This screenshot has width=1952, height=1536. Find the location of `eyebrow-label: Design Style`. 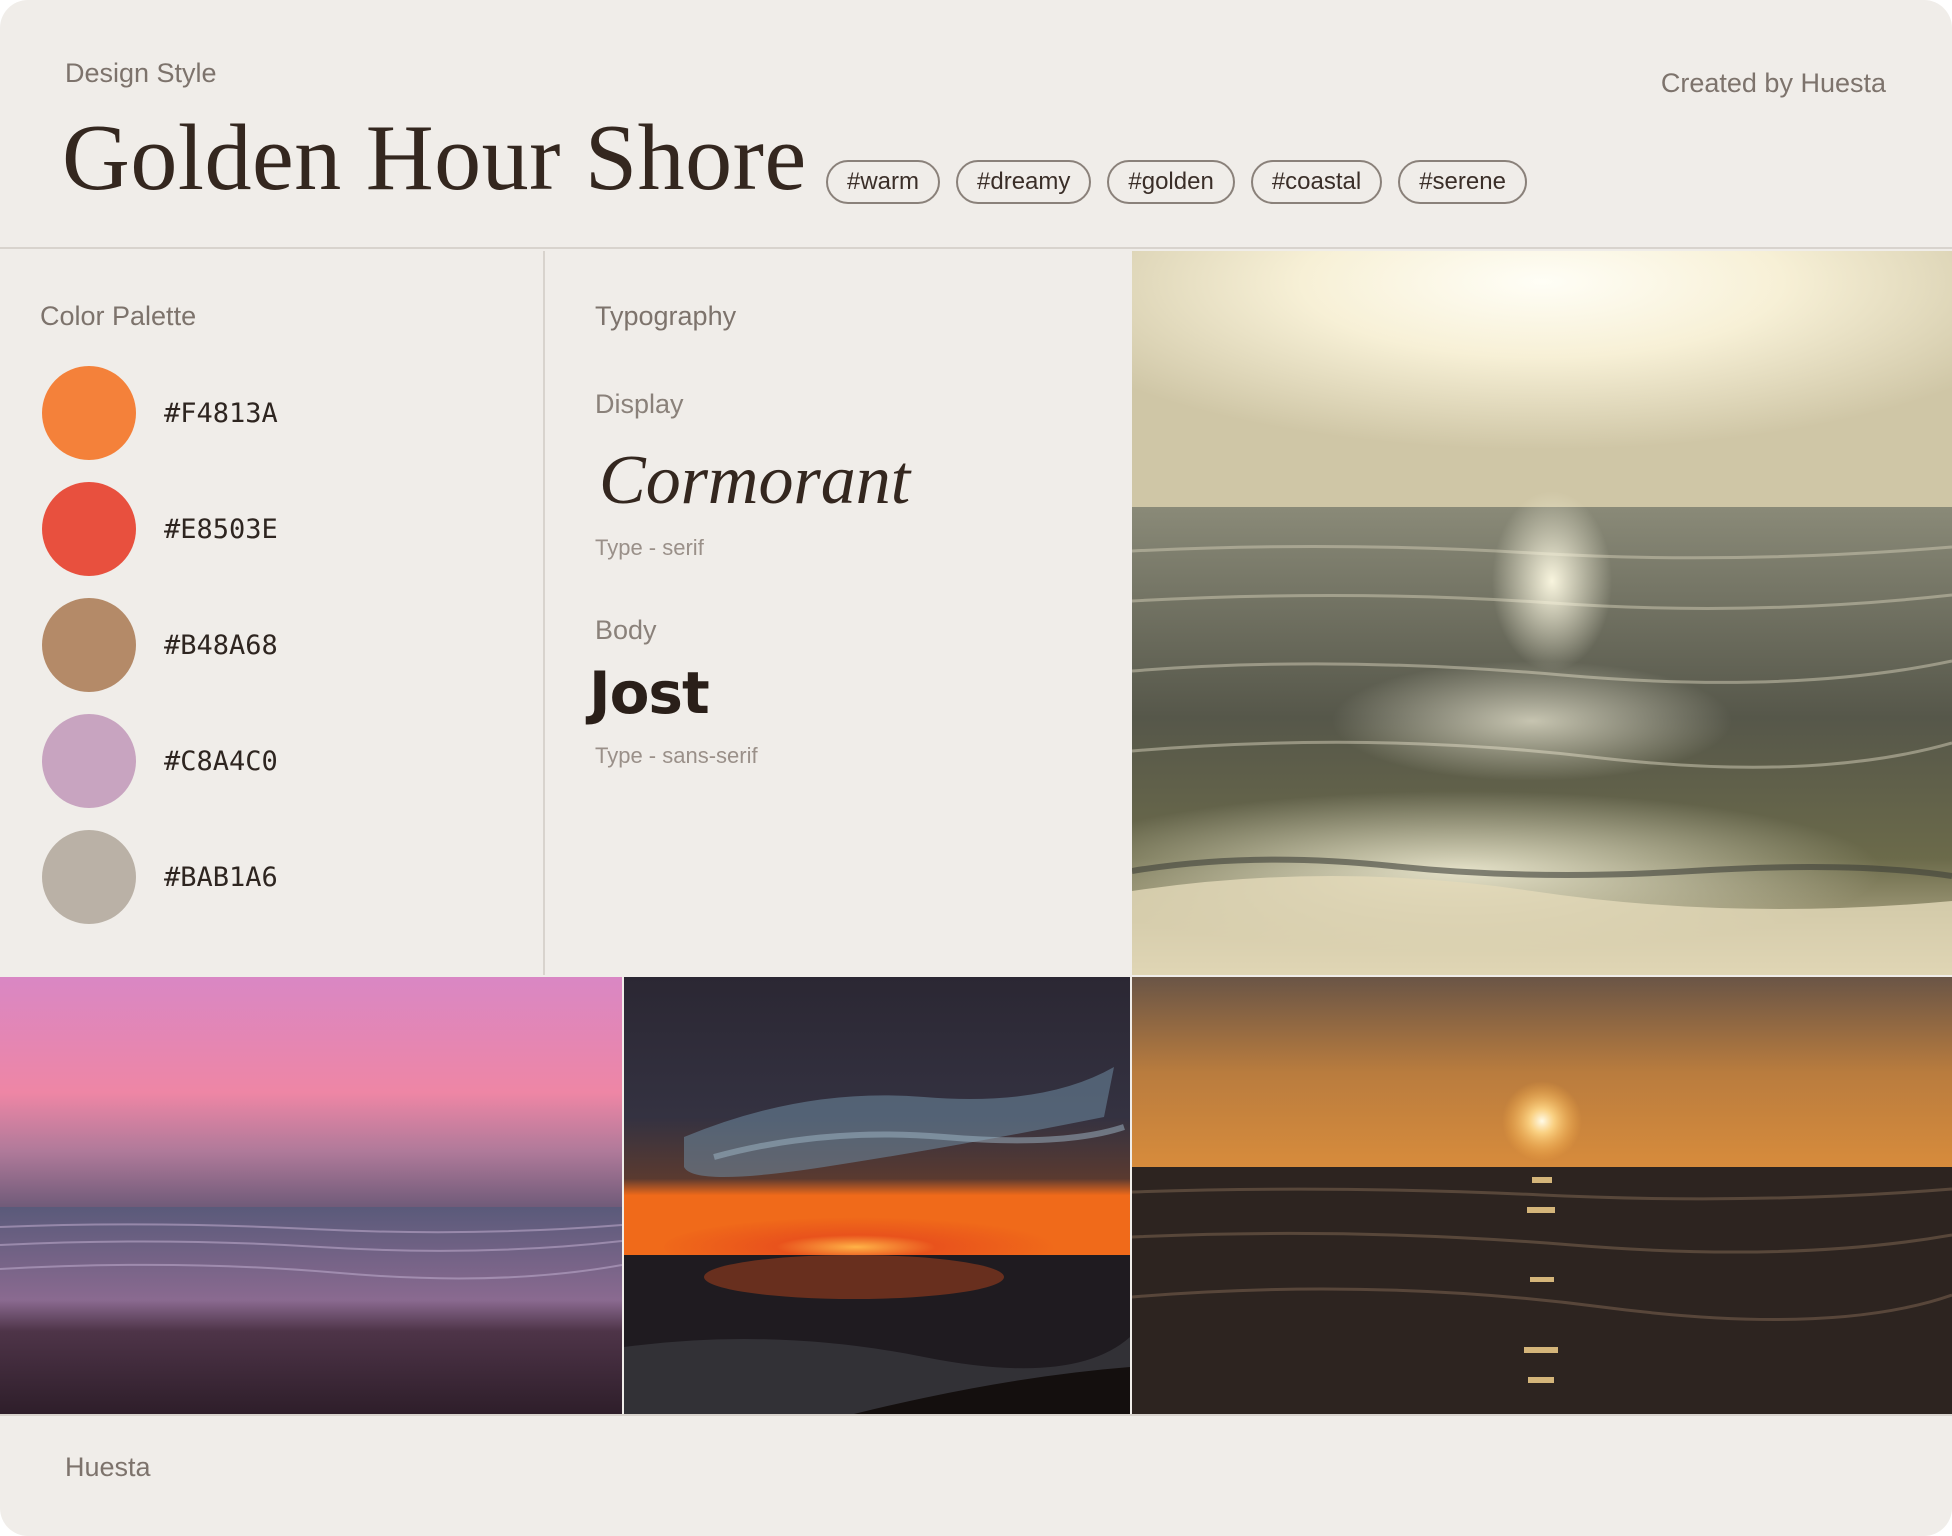

eyebrow-label: Design Style is located at coordinates (141, 73).